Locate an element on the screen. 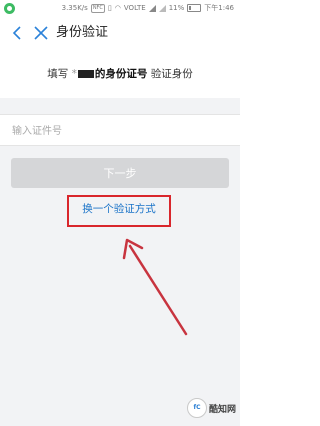 The width and height of the screenshot is (320, 426). id-number-input is located at coordinates (122, 131).